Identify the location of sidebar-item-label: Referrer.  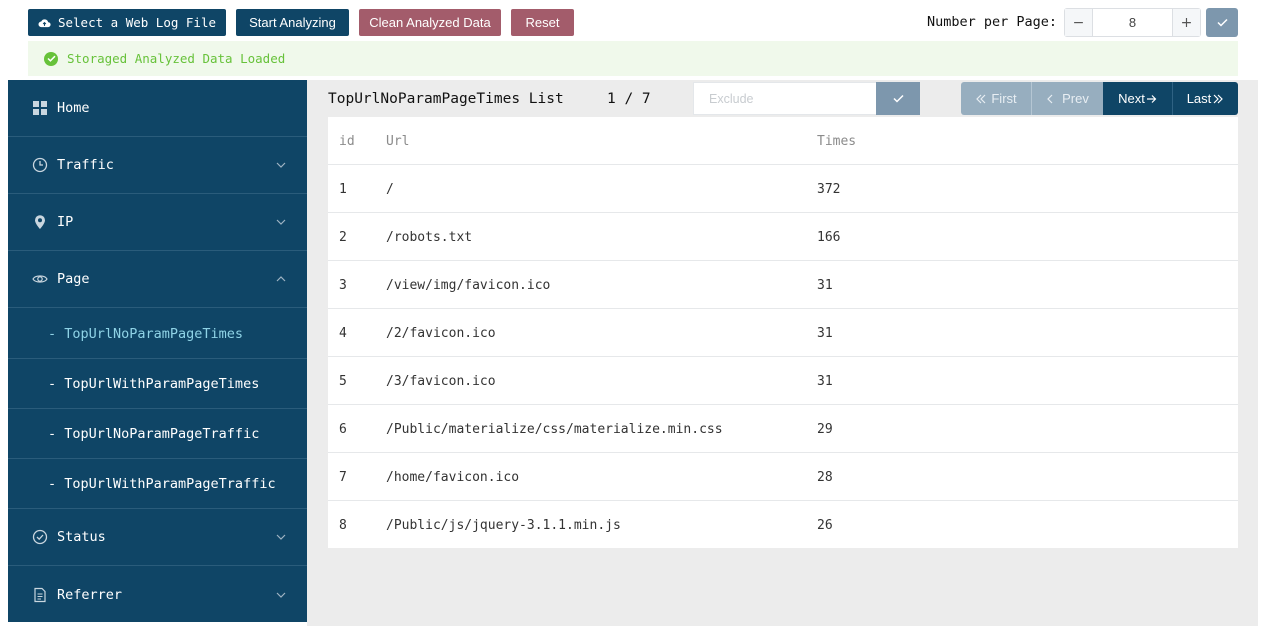
(90, 594).